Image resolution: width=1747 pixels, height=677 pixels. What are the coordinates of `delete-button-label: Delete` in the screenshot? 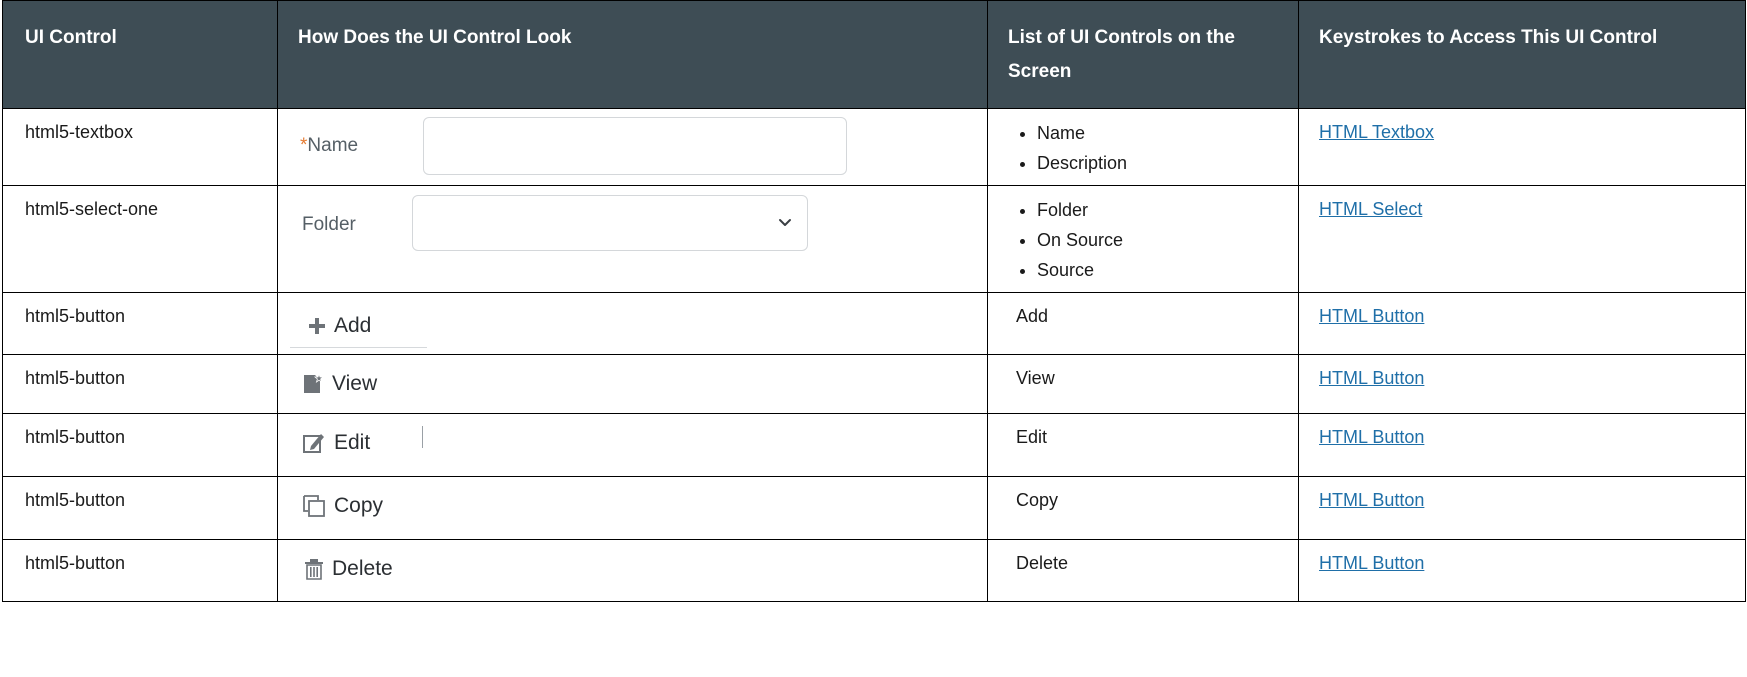 It's located at (362, 568).